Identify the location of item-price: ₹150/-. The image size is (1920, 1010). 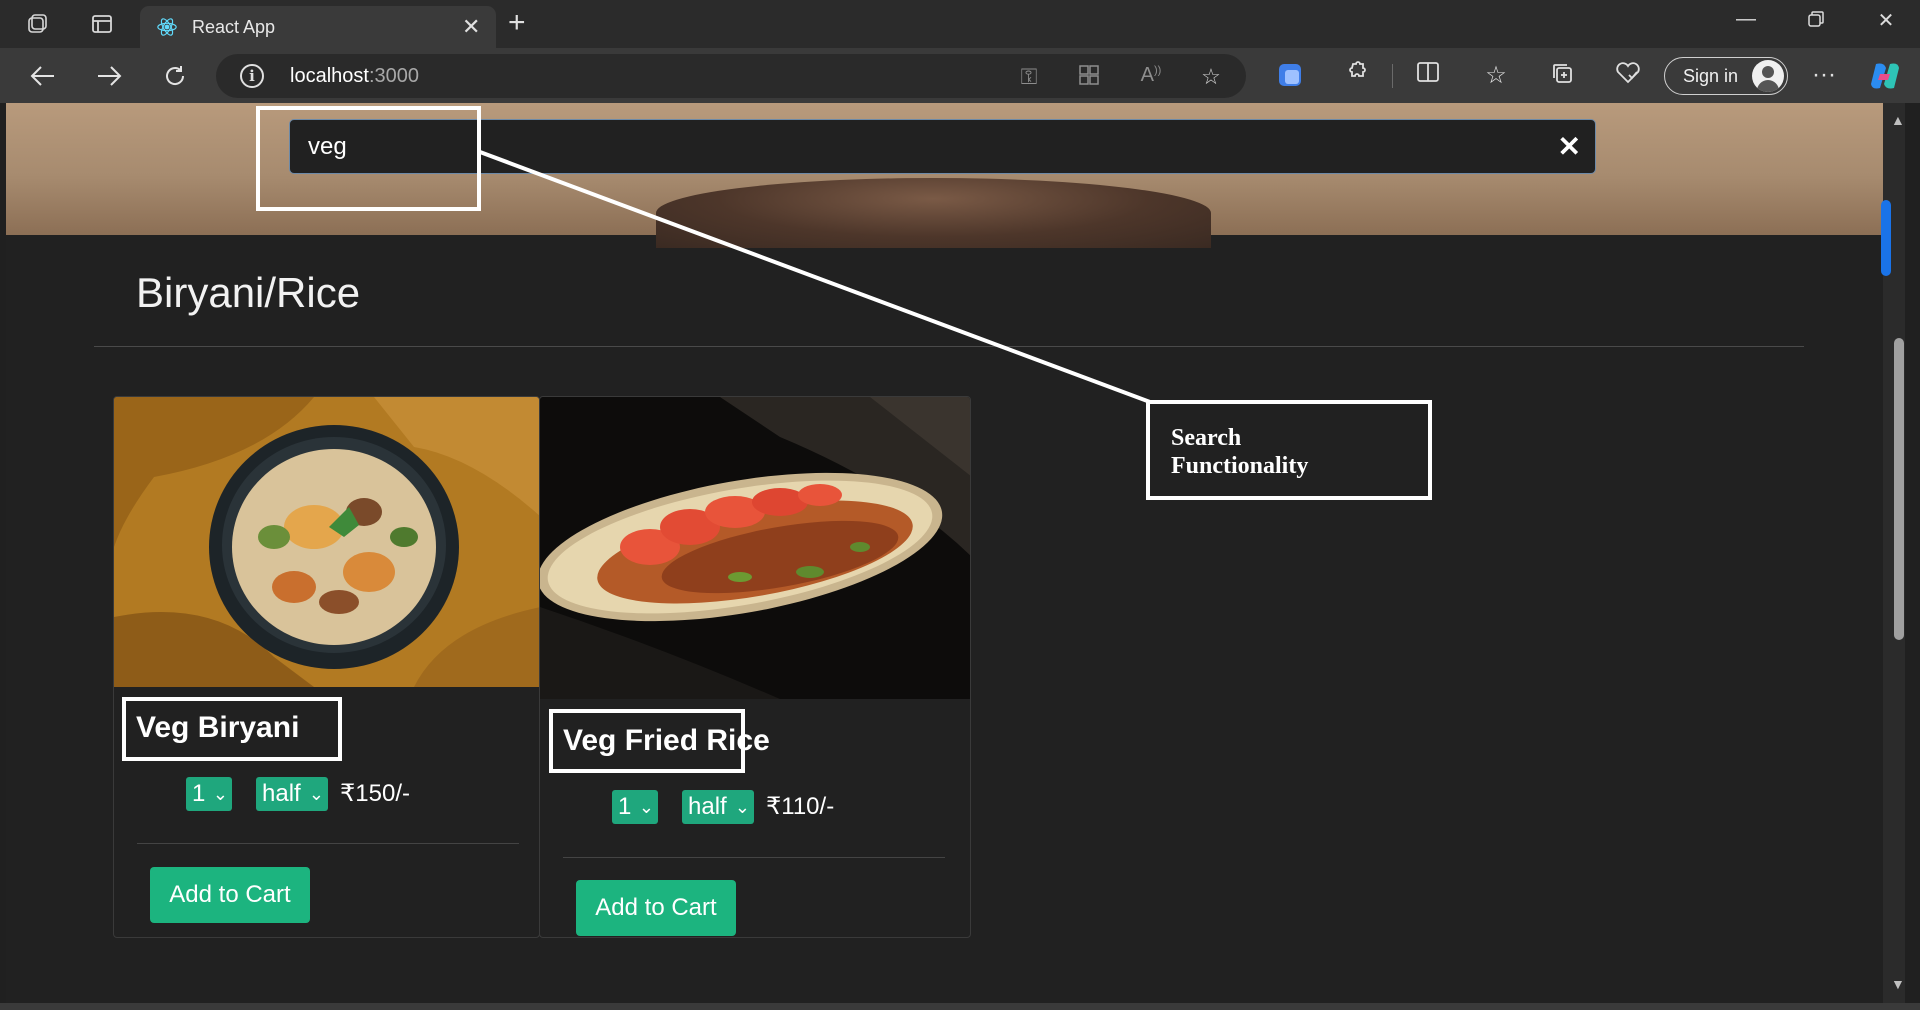
(375, 793).